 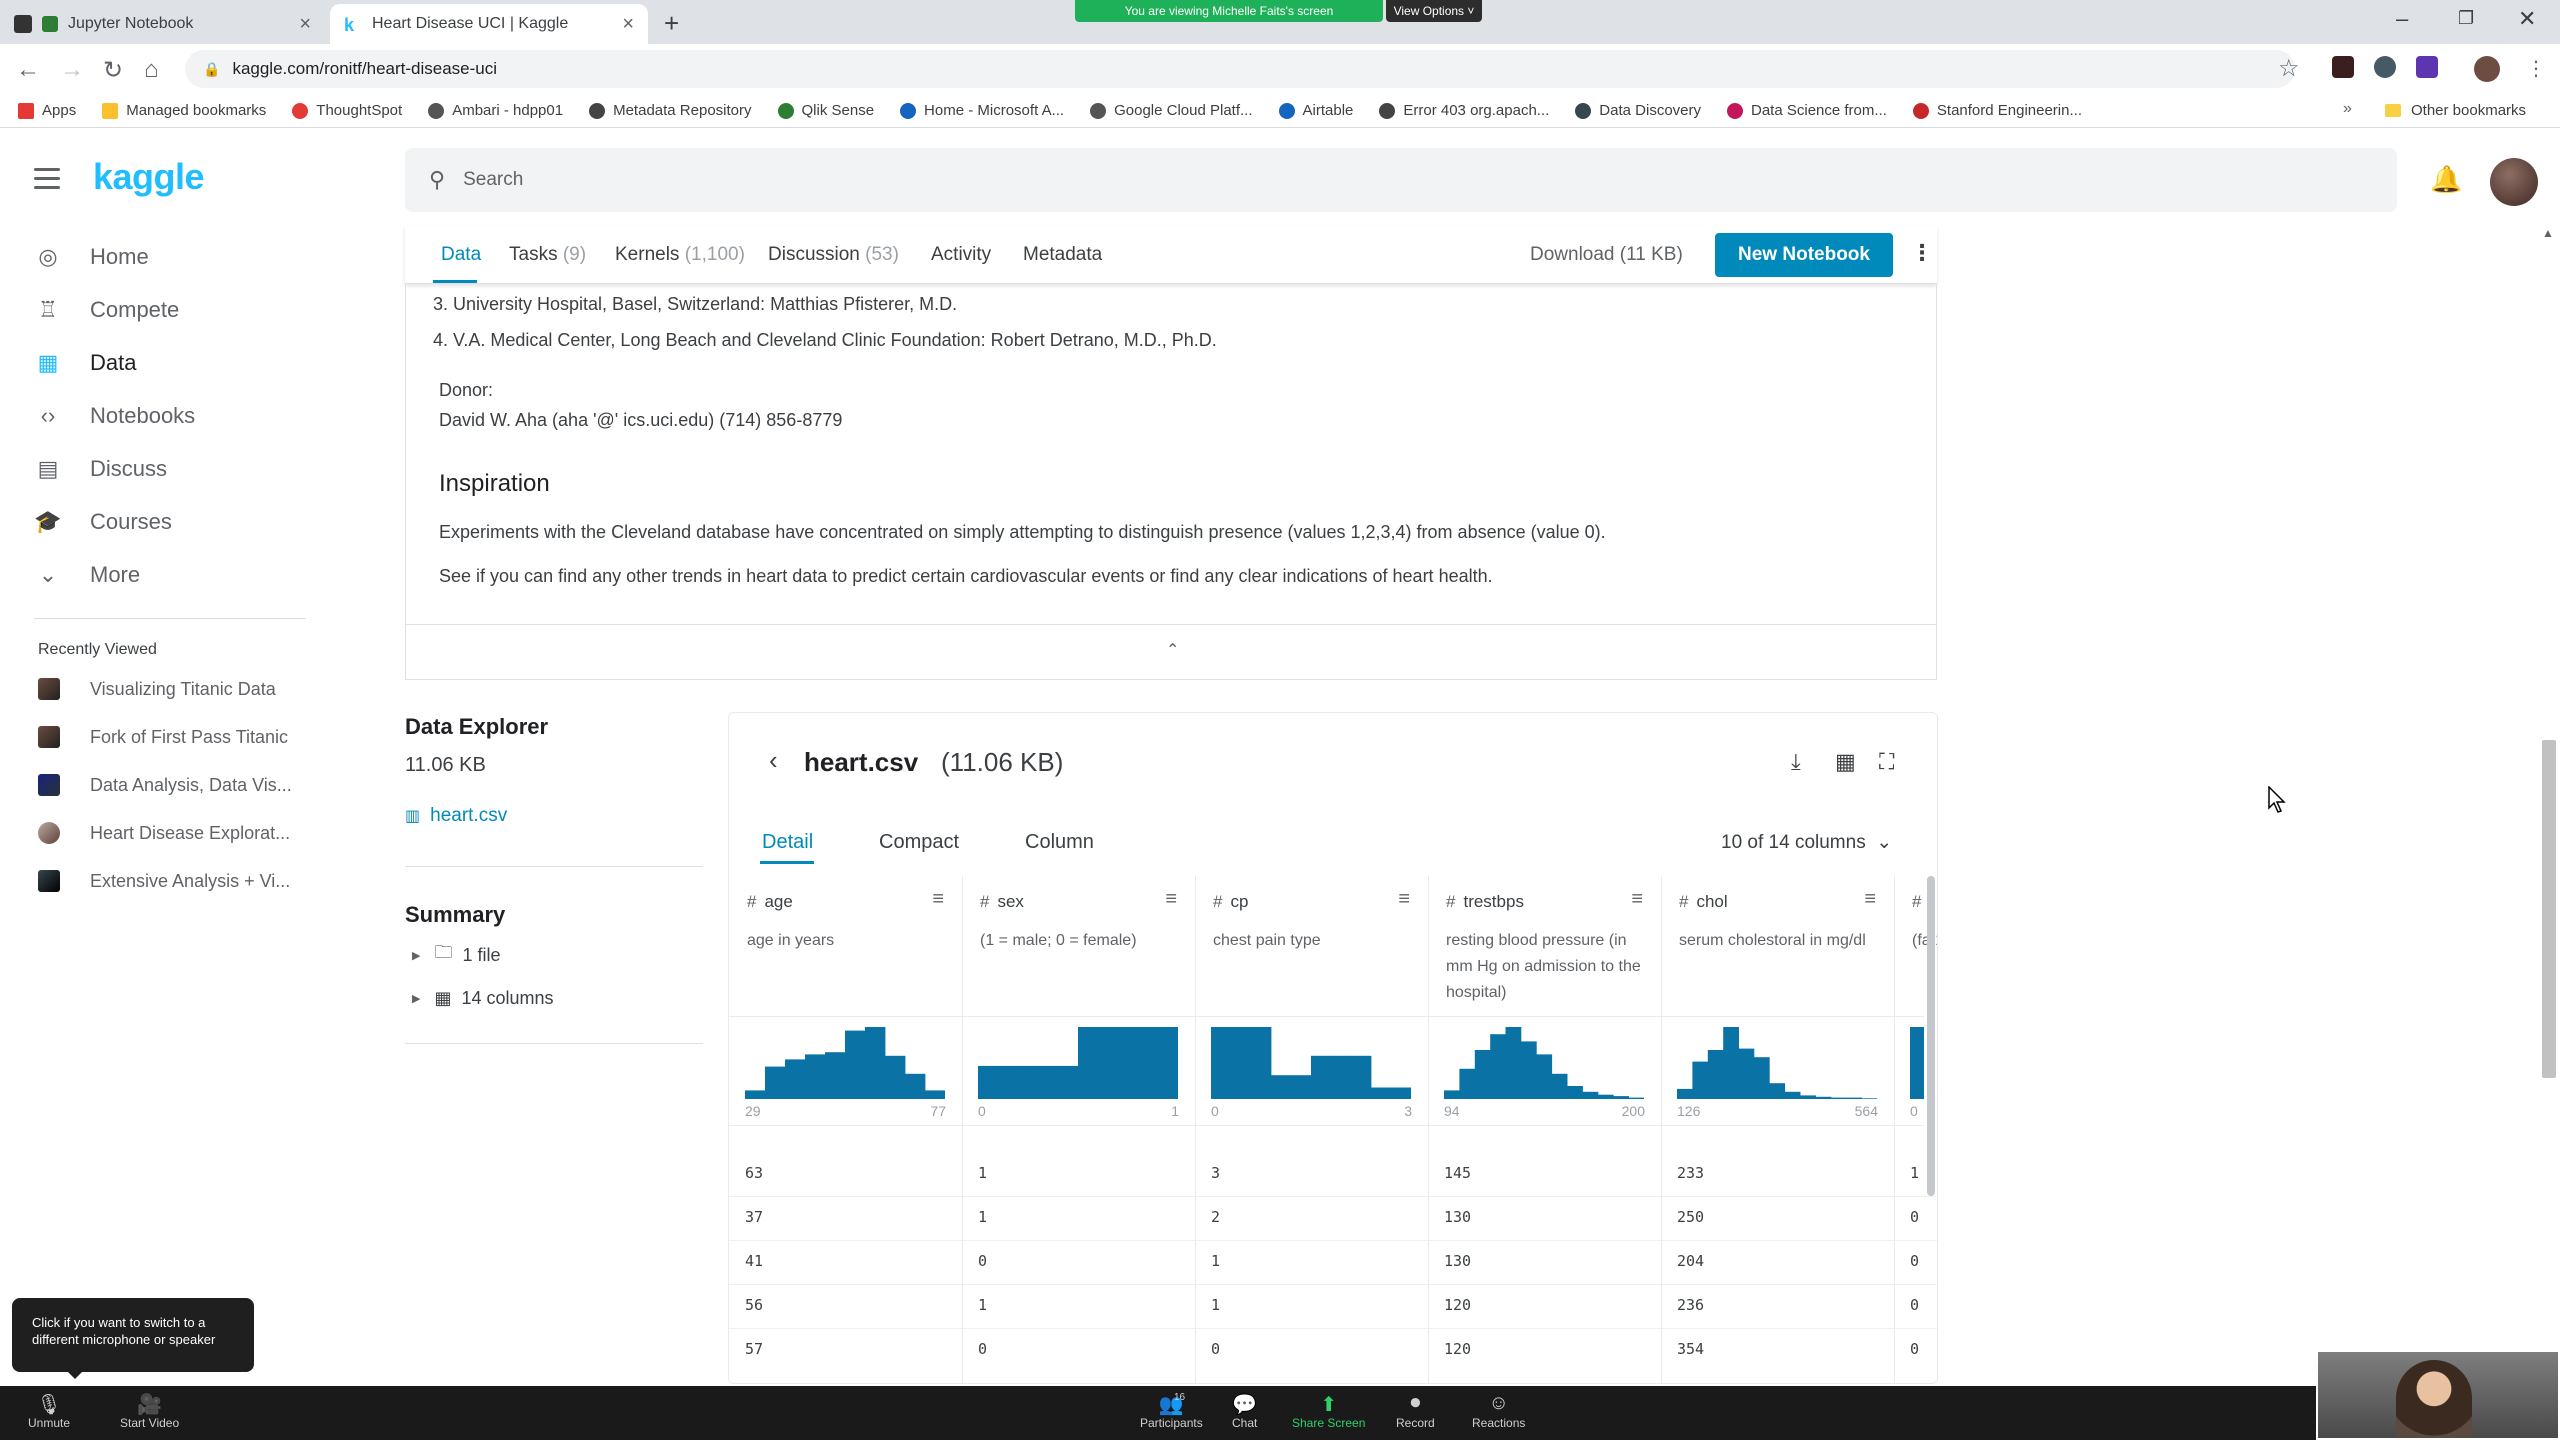 I want to click on view-tab-column: Column, so click(x=1059, y=842).